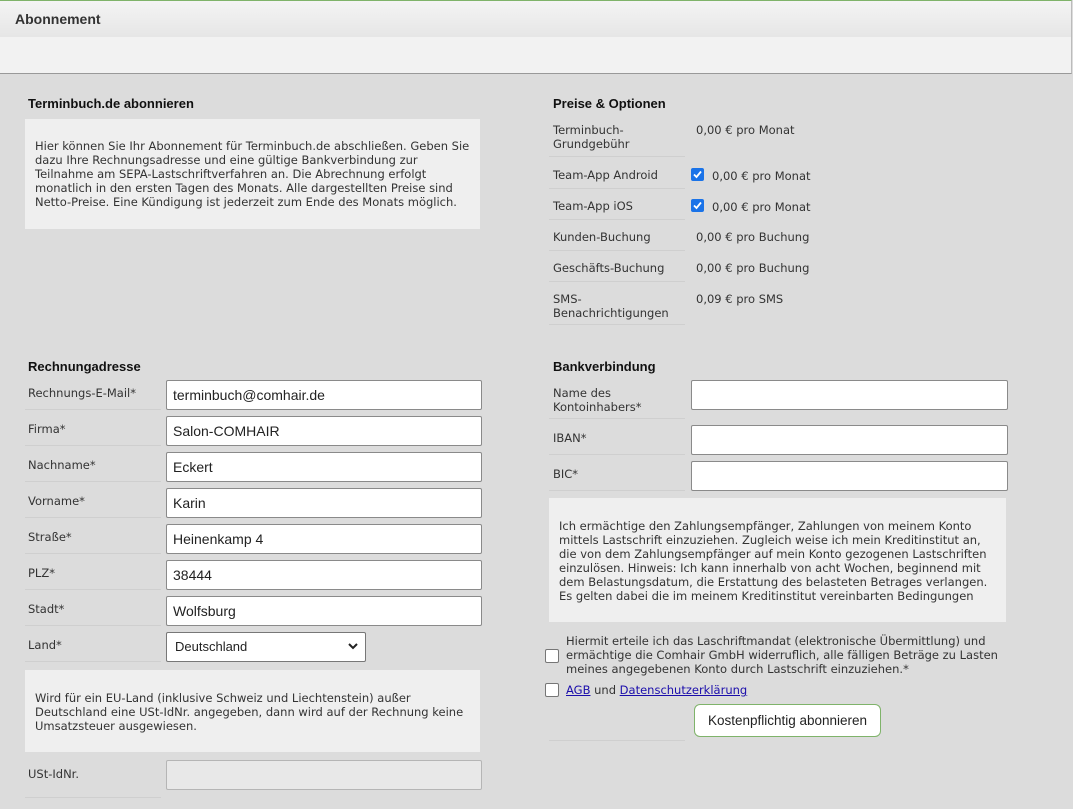 The image size is (1073, 809). Describe the element at coordinates (566, 474) in the screenshot. I see `bic-label: BIC*` at that location.